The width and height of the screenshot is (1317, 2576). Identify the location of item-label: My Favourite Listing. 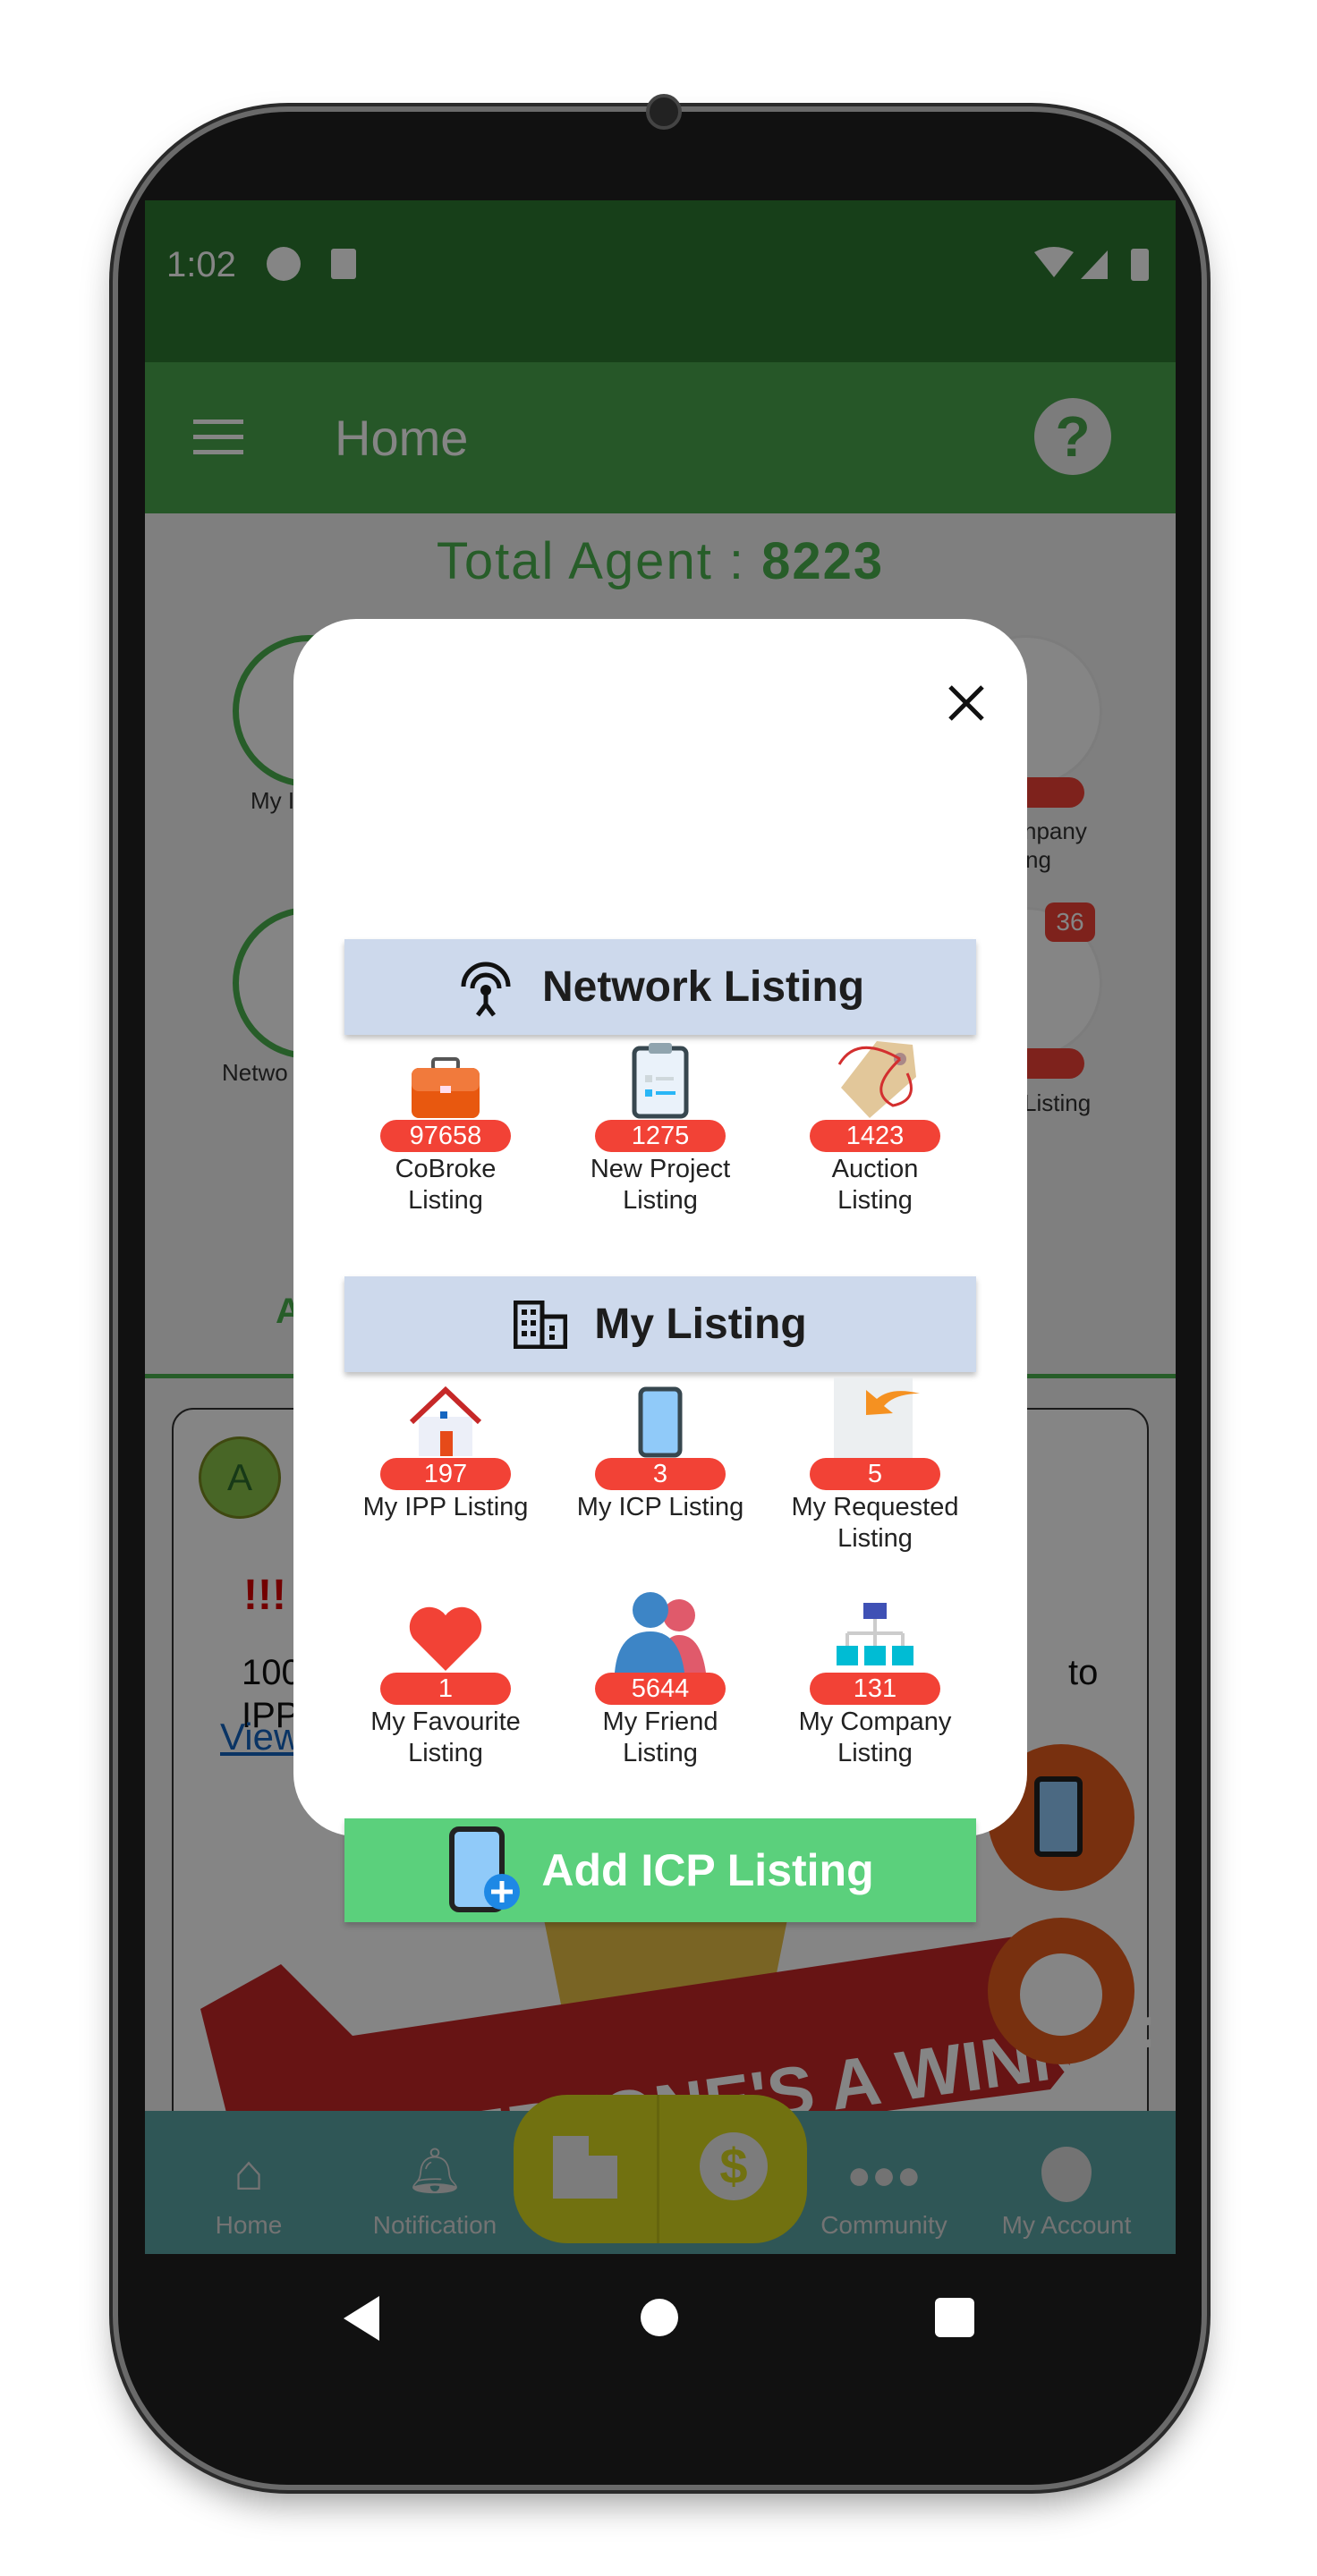
(445, 1737).